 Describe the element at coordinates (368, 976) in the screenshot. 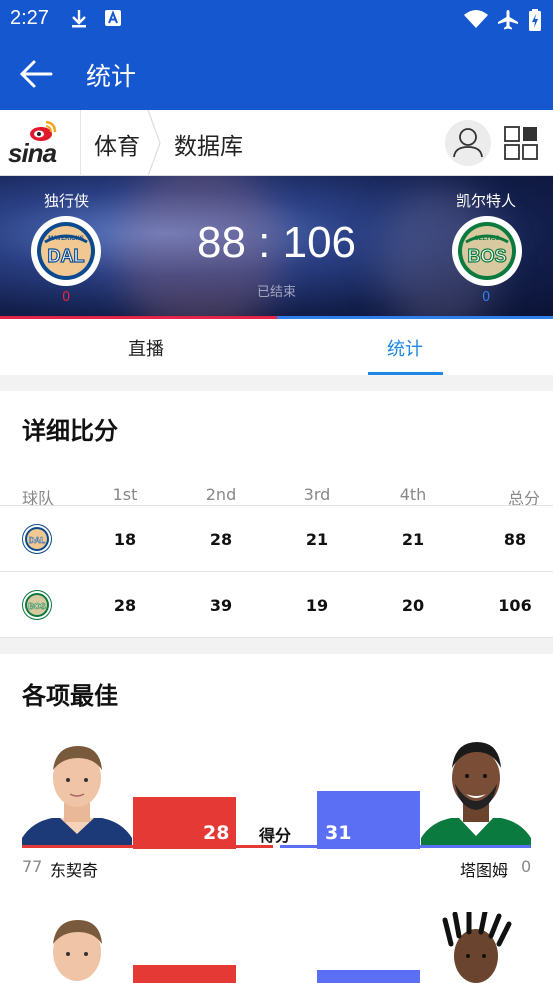

I see `away-stat-bar` at that location.